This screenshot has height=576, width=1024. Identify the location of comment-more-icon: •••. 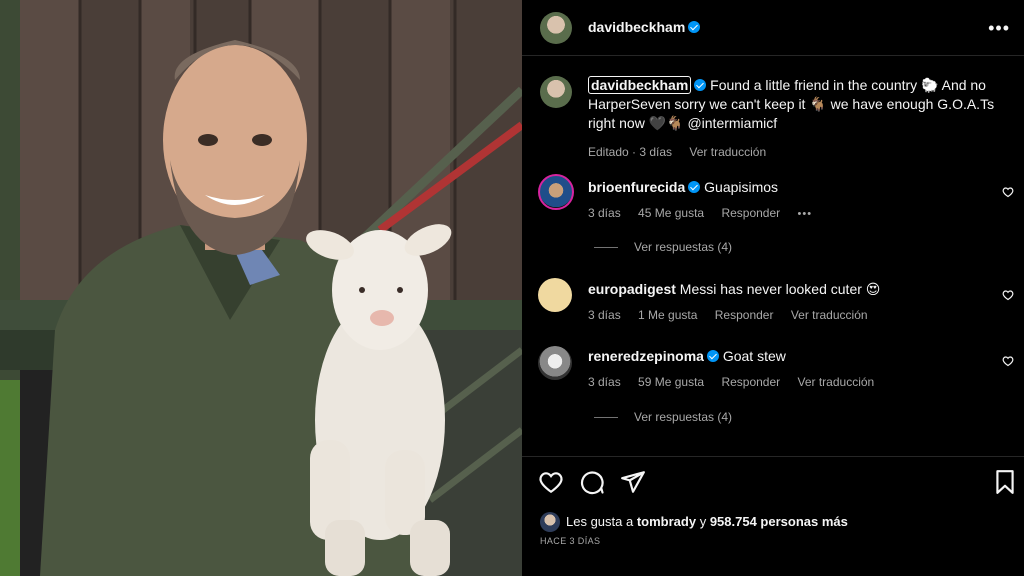
(805, 214).